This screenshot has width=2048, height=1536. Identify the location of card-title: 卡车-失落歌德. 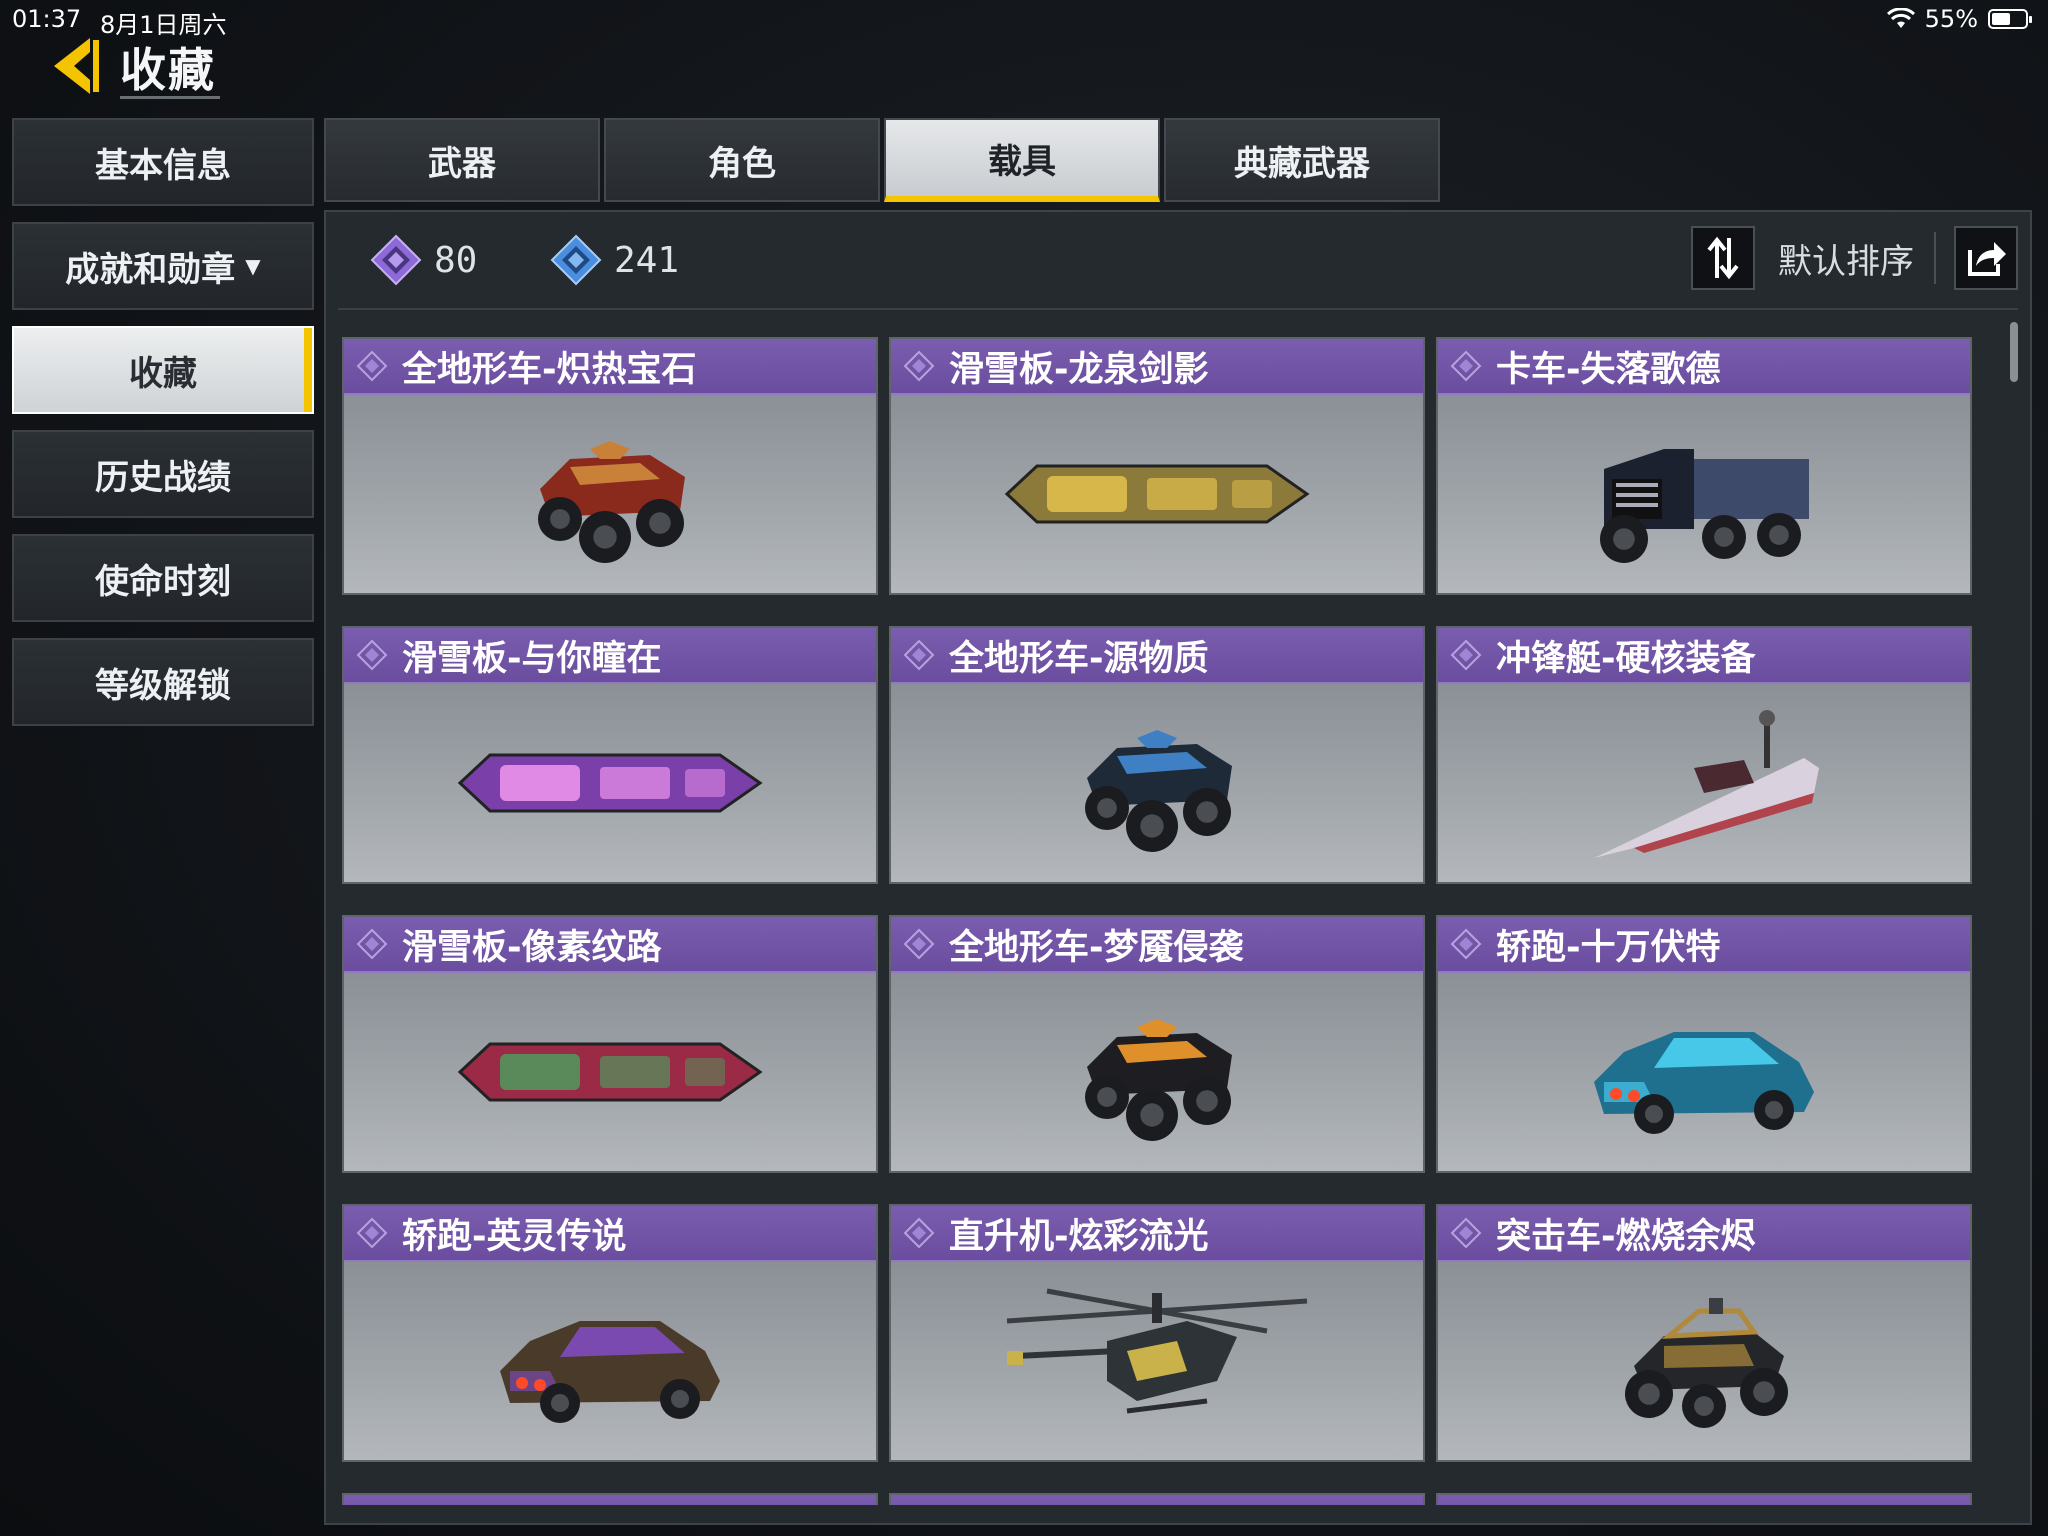
(1608, 369).